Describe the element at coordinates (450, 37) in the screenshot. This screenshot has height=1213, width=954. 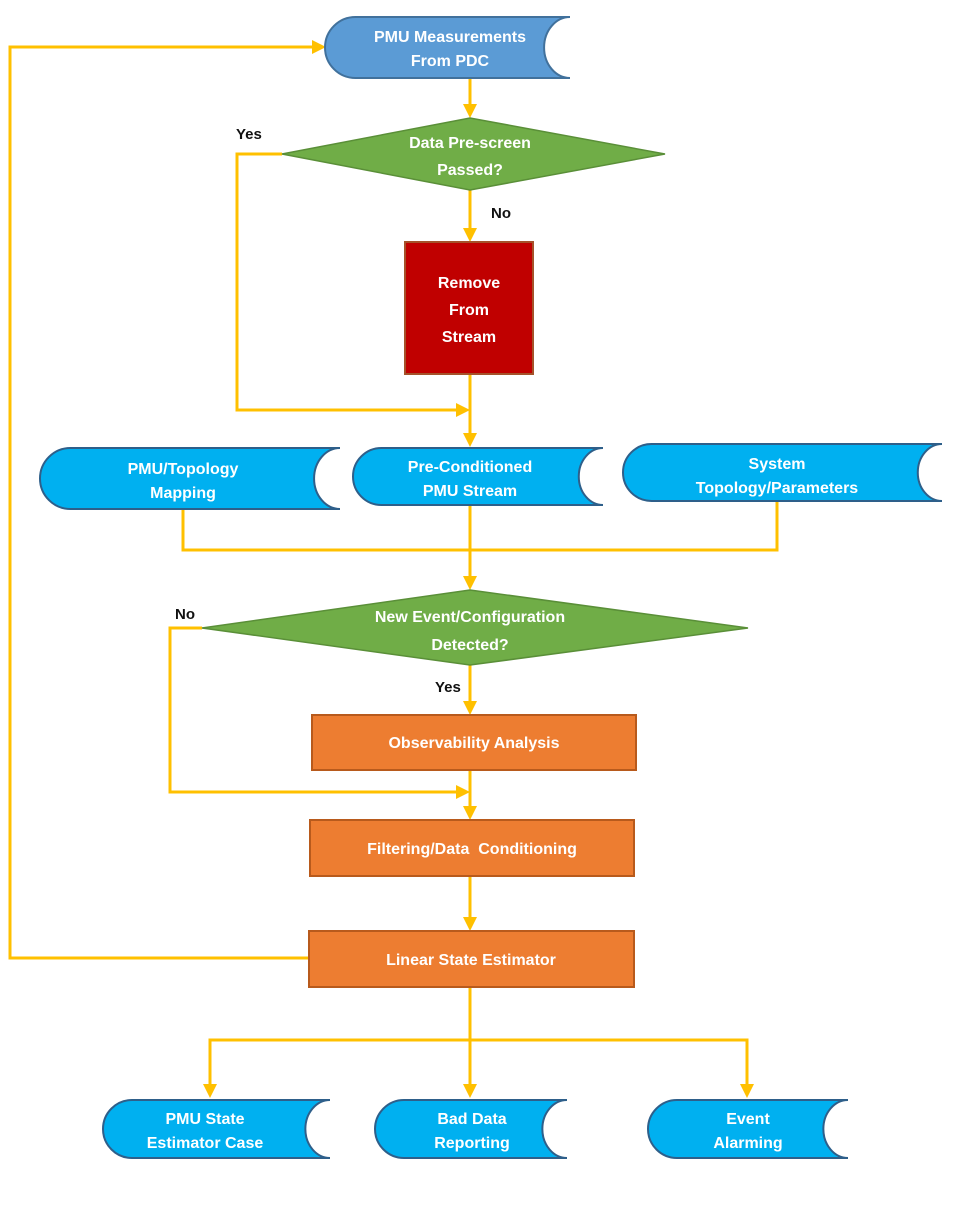
I see `node-label: PMU Measurements` at that location.